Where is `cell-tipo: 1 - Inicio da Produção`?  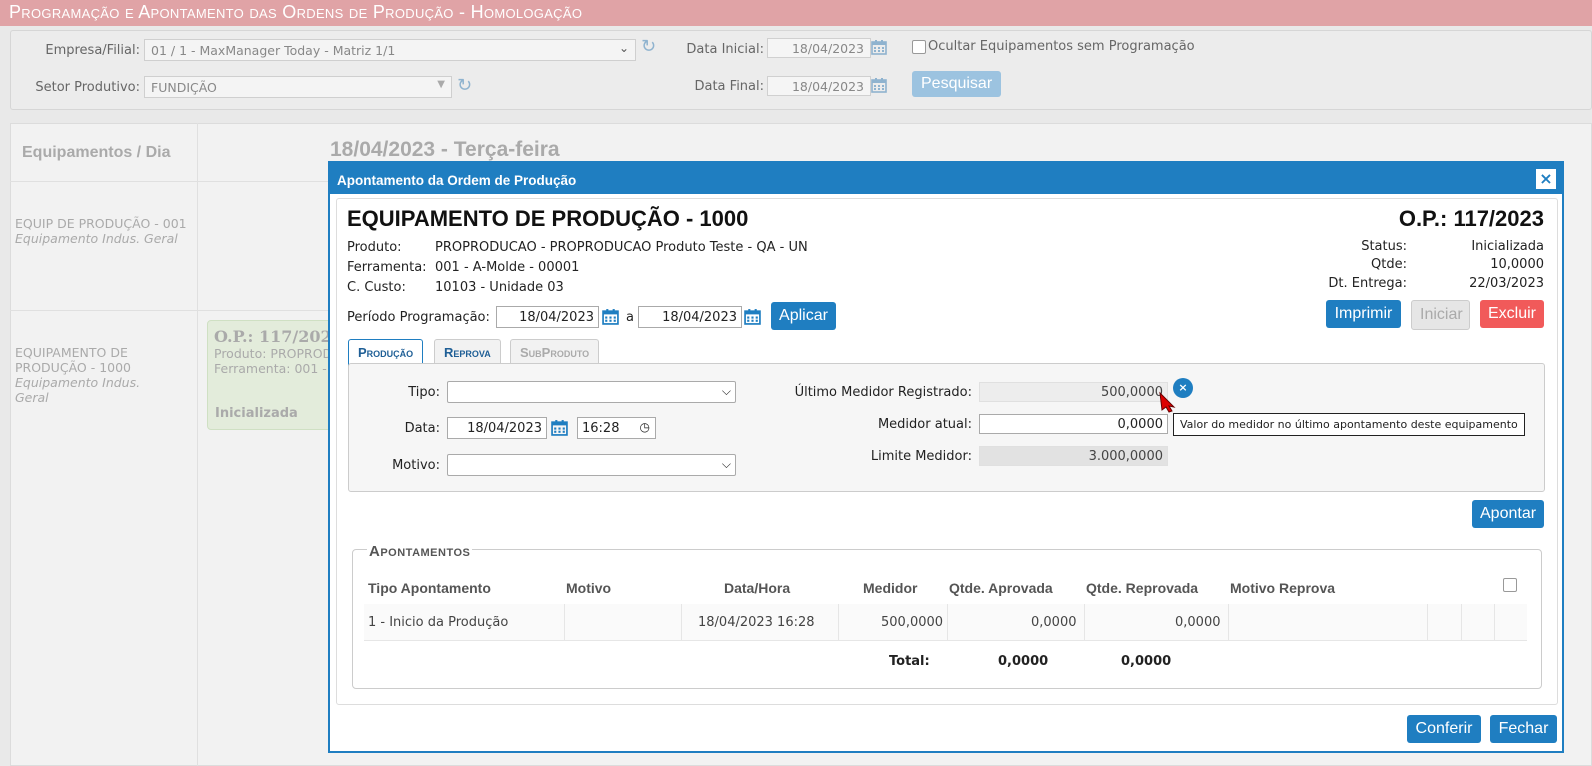
cell-tipo: 1 - Inicio da Produção is located at coordinates (438, 622).